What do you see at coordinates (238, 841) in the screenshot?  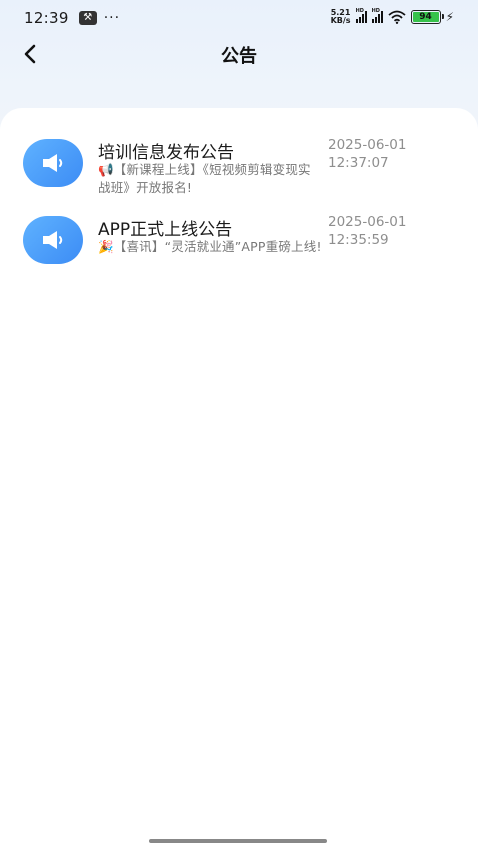 I see `home-indicator` at bounding box center [238, 841].